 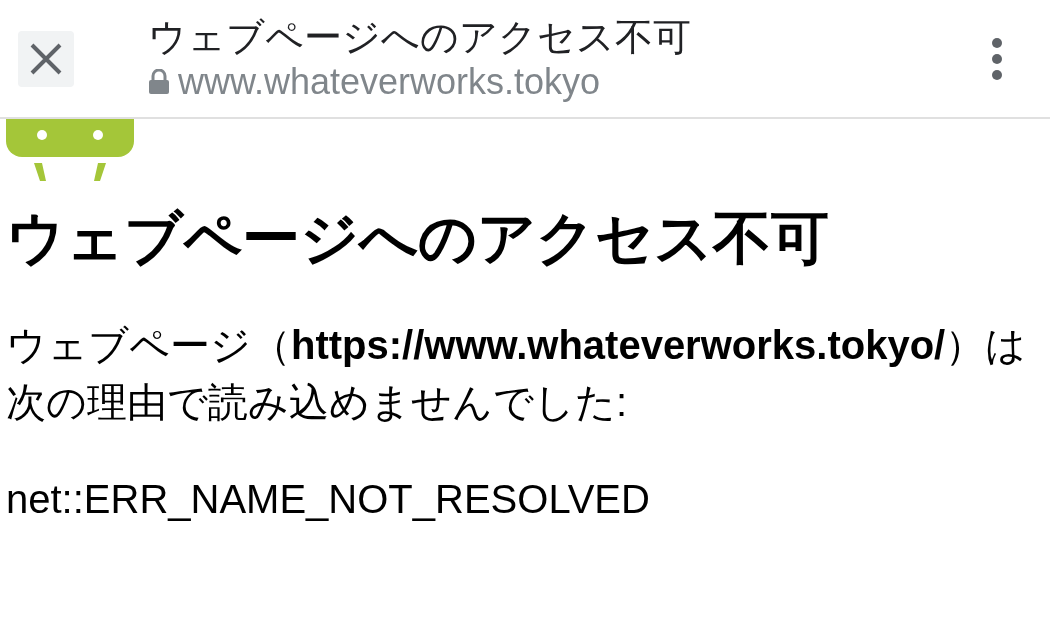 What do you see at coordinates (46, 58) in the screenshot?
I see `close-button` at bounding box center [46, 58].